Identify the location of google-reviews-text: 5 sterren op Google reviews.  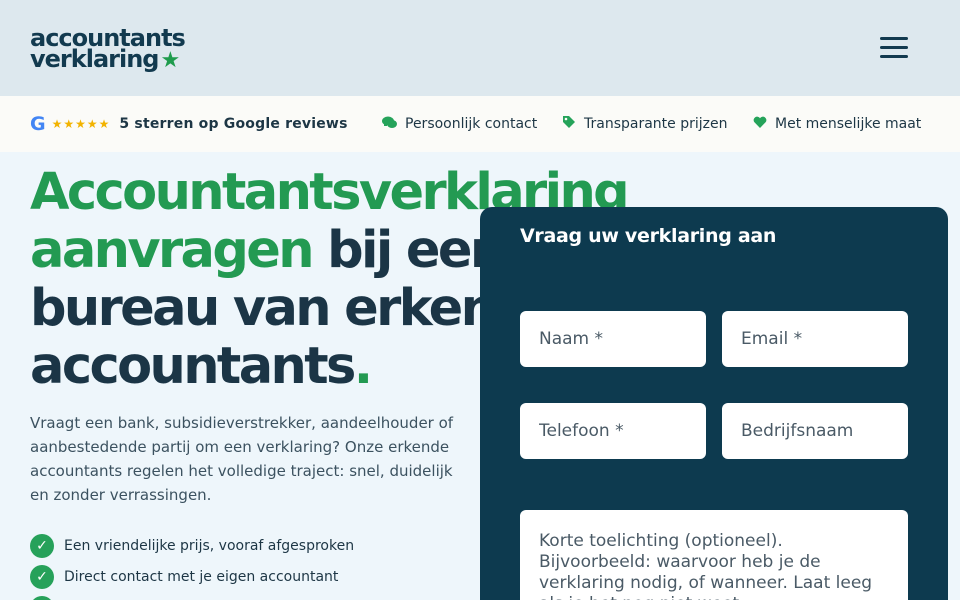
(233, 124).